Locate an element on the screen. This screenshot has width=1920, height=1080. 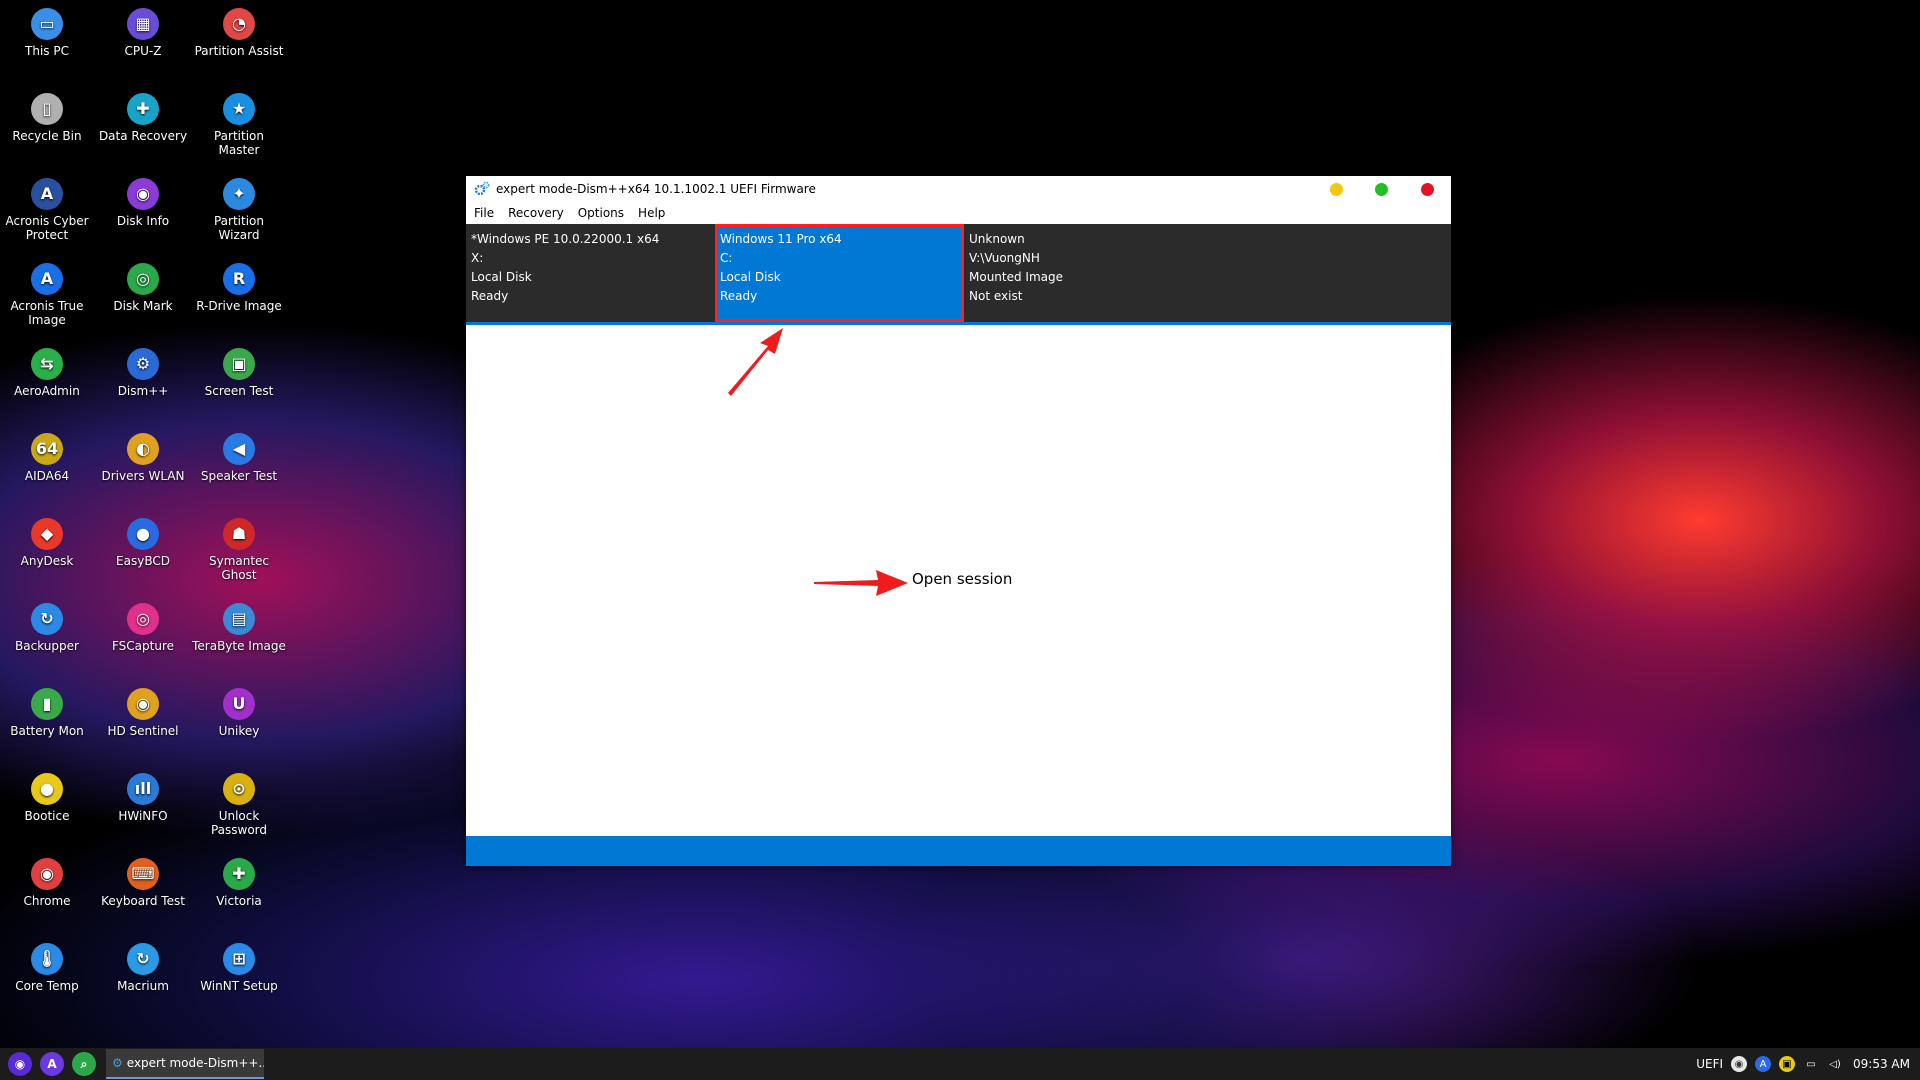
desktop-icon-label: Partition Assist is located at coordinates (239, 51).